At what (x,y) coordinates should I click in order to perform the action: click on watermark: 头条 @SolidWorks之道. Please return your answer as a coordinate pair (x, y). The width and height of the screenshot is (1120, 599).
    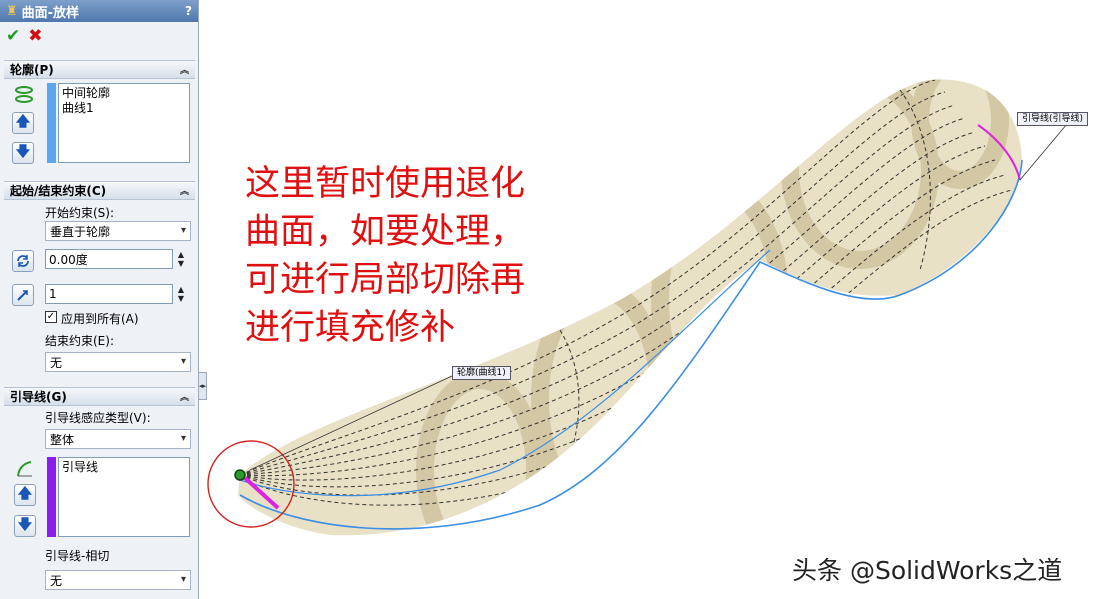
    Looking at the image, I should click on (927, 570).